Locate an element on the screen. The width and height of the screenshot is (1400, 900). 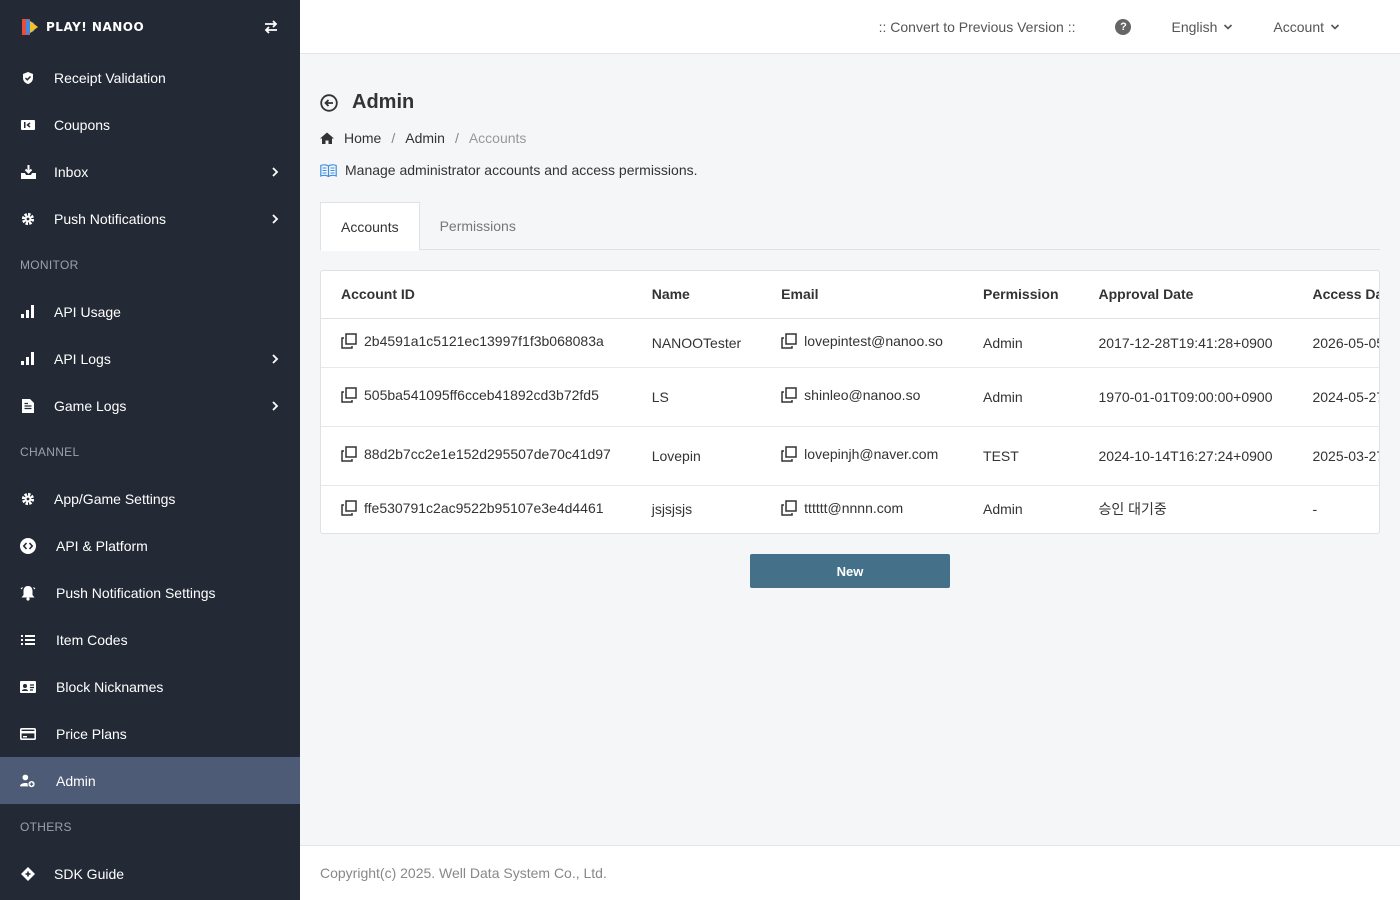
section-channel: CHANNEL is located at coordinates (50, 452).